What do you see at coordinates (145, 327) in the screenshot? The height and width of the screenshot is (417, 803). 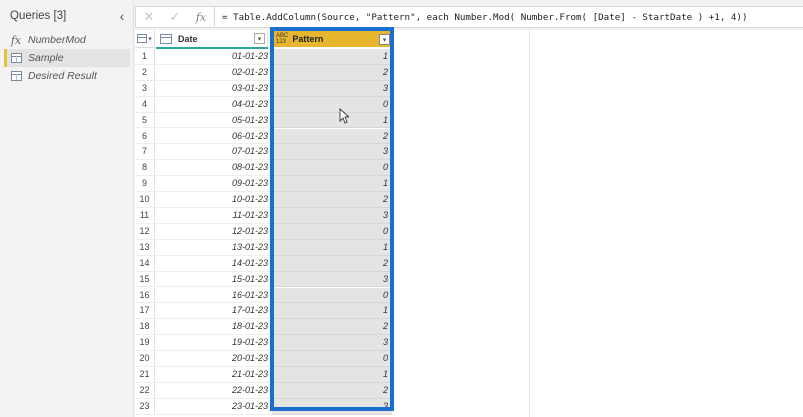 I see `row-number: 18` at bounding box center [145, 327].